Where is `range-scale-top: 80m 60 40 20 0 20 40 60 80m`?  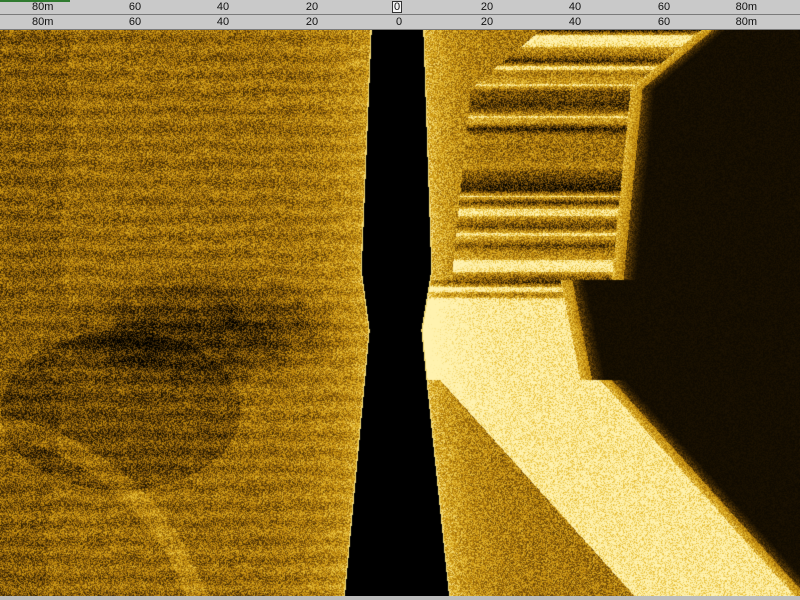
range-scale-top: 80m 60 40 20 0 20 40 60 80m is located at coordinates (400, 7).